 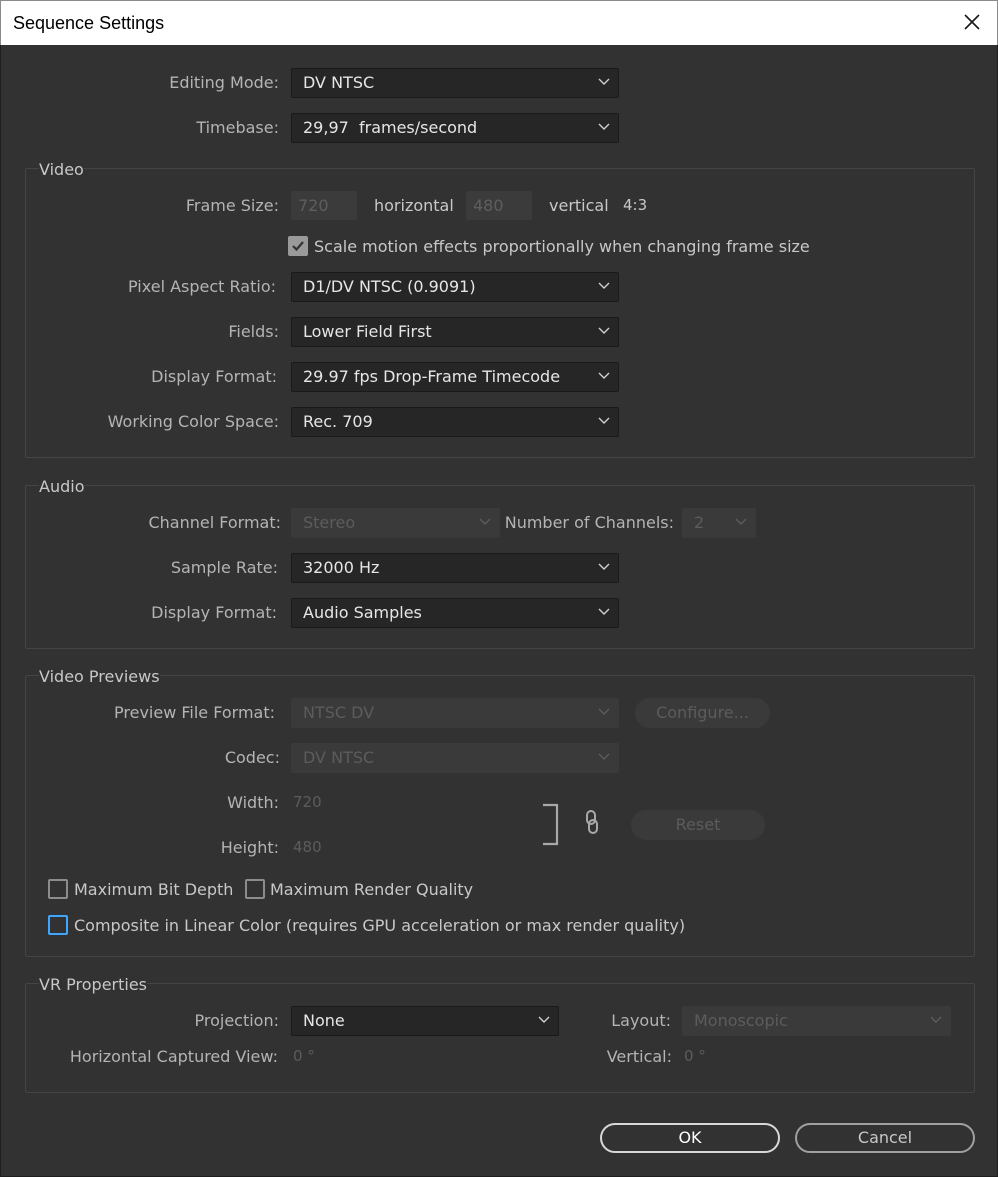 What do you see at coordinates (58, 889) in the screenshot?
I see `max-bit-depth-checkbox` at bounding box center [58, 889].